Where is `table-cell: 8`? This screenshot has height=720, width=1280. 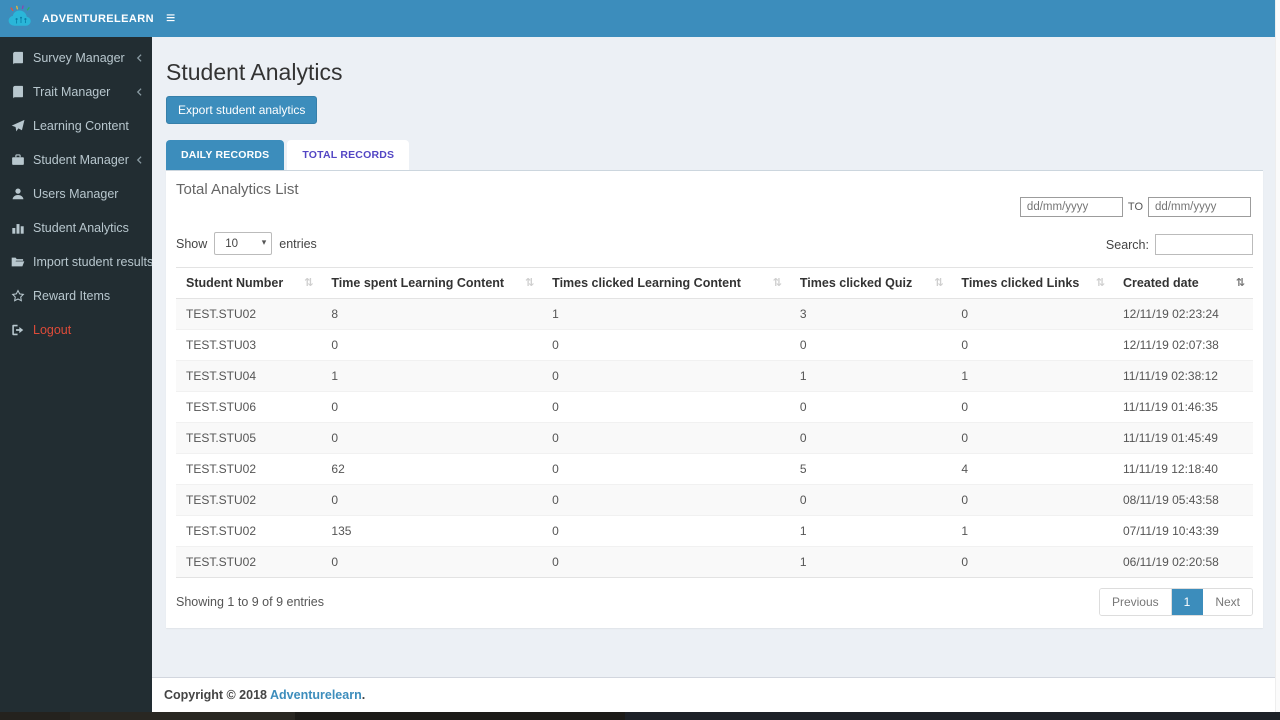
table-cell: 8 is located at coordinates (335, 314).